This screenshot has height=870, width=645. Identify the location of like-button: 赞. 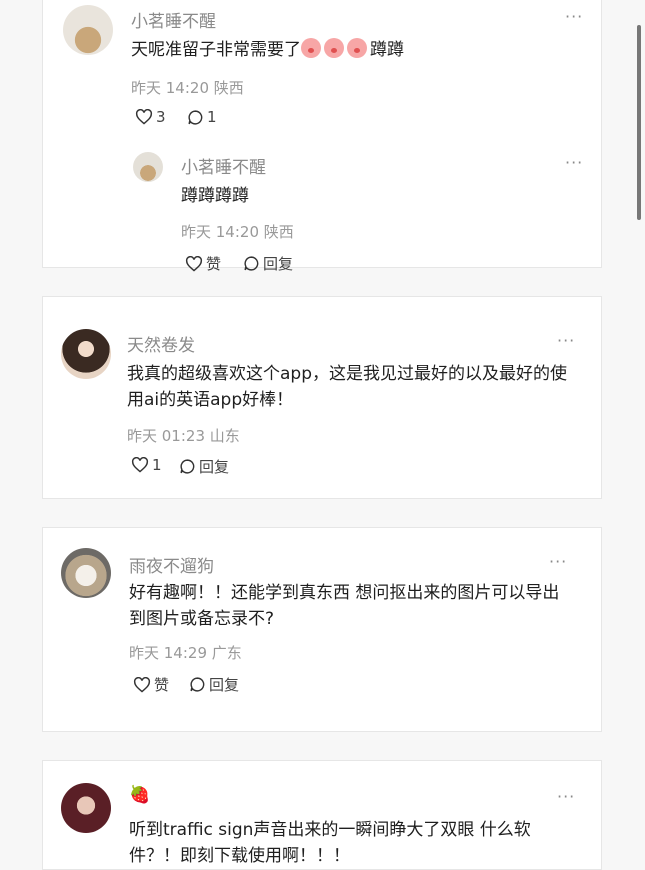
(151, 684).